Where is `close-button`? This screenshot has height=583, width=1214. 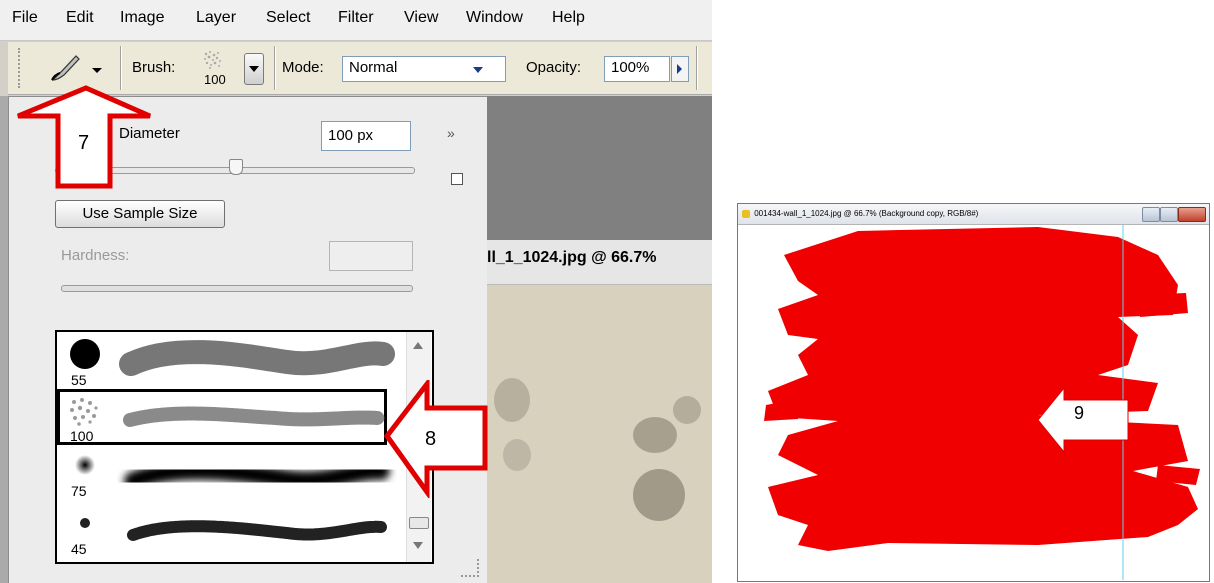 close-button is located at coordinates (1192, 214).